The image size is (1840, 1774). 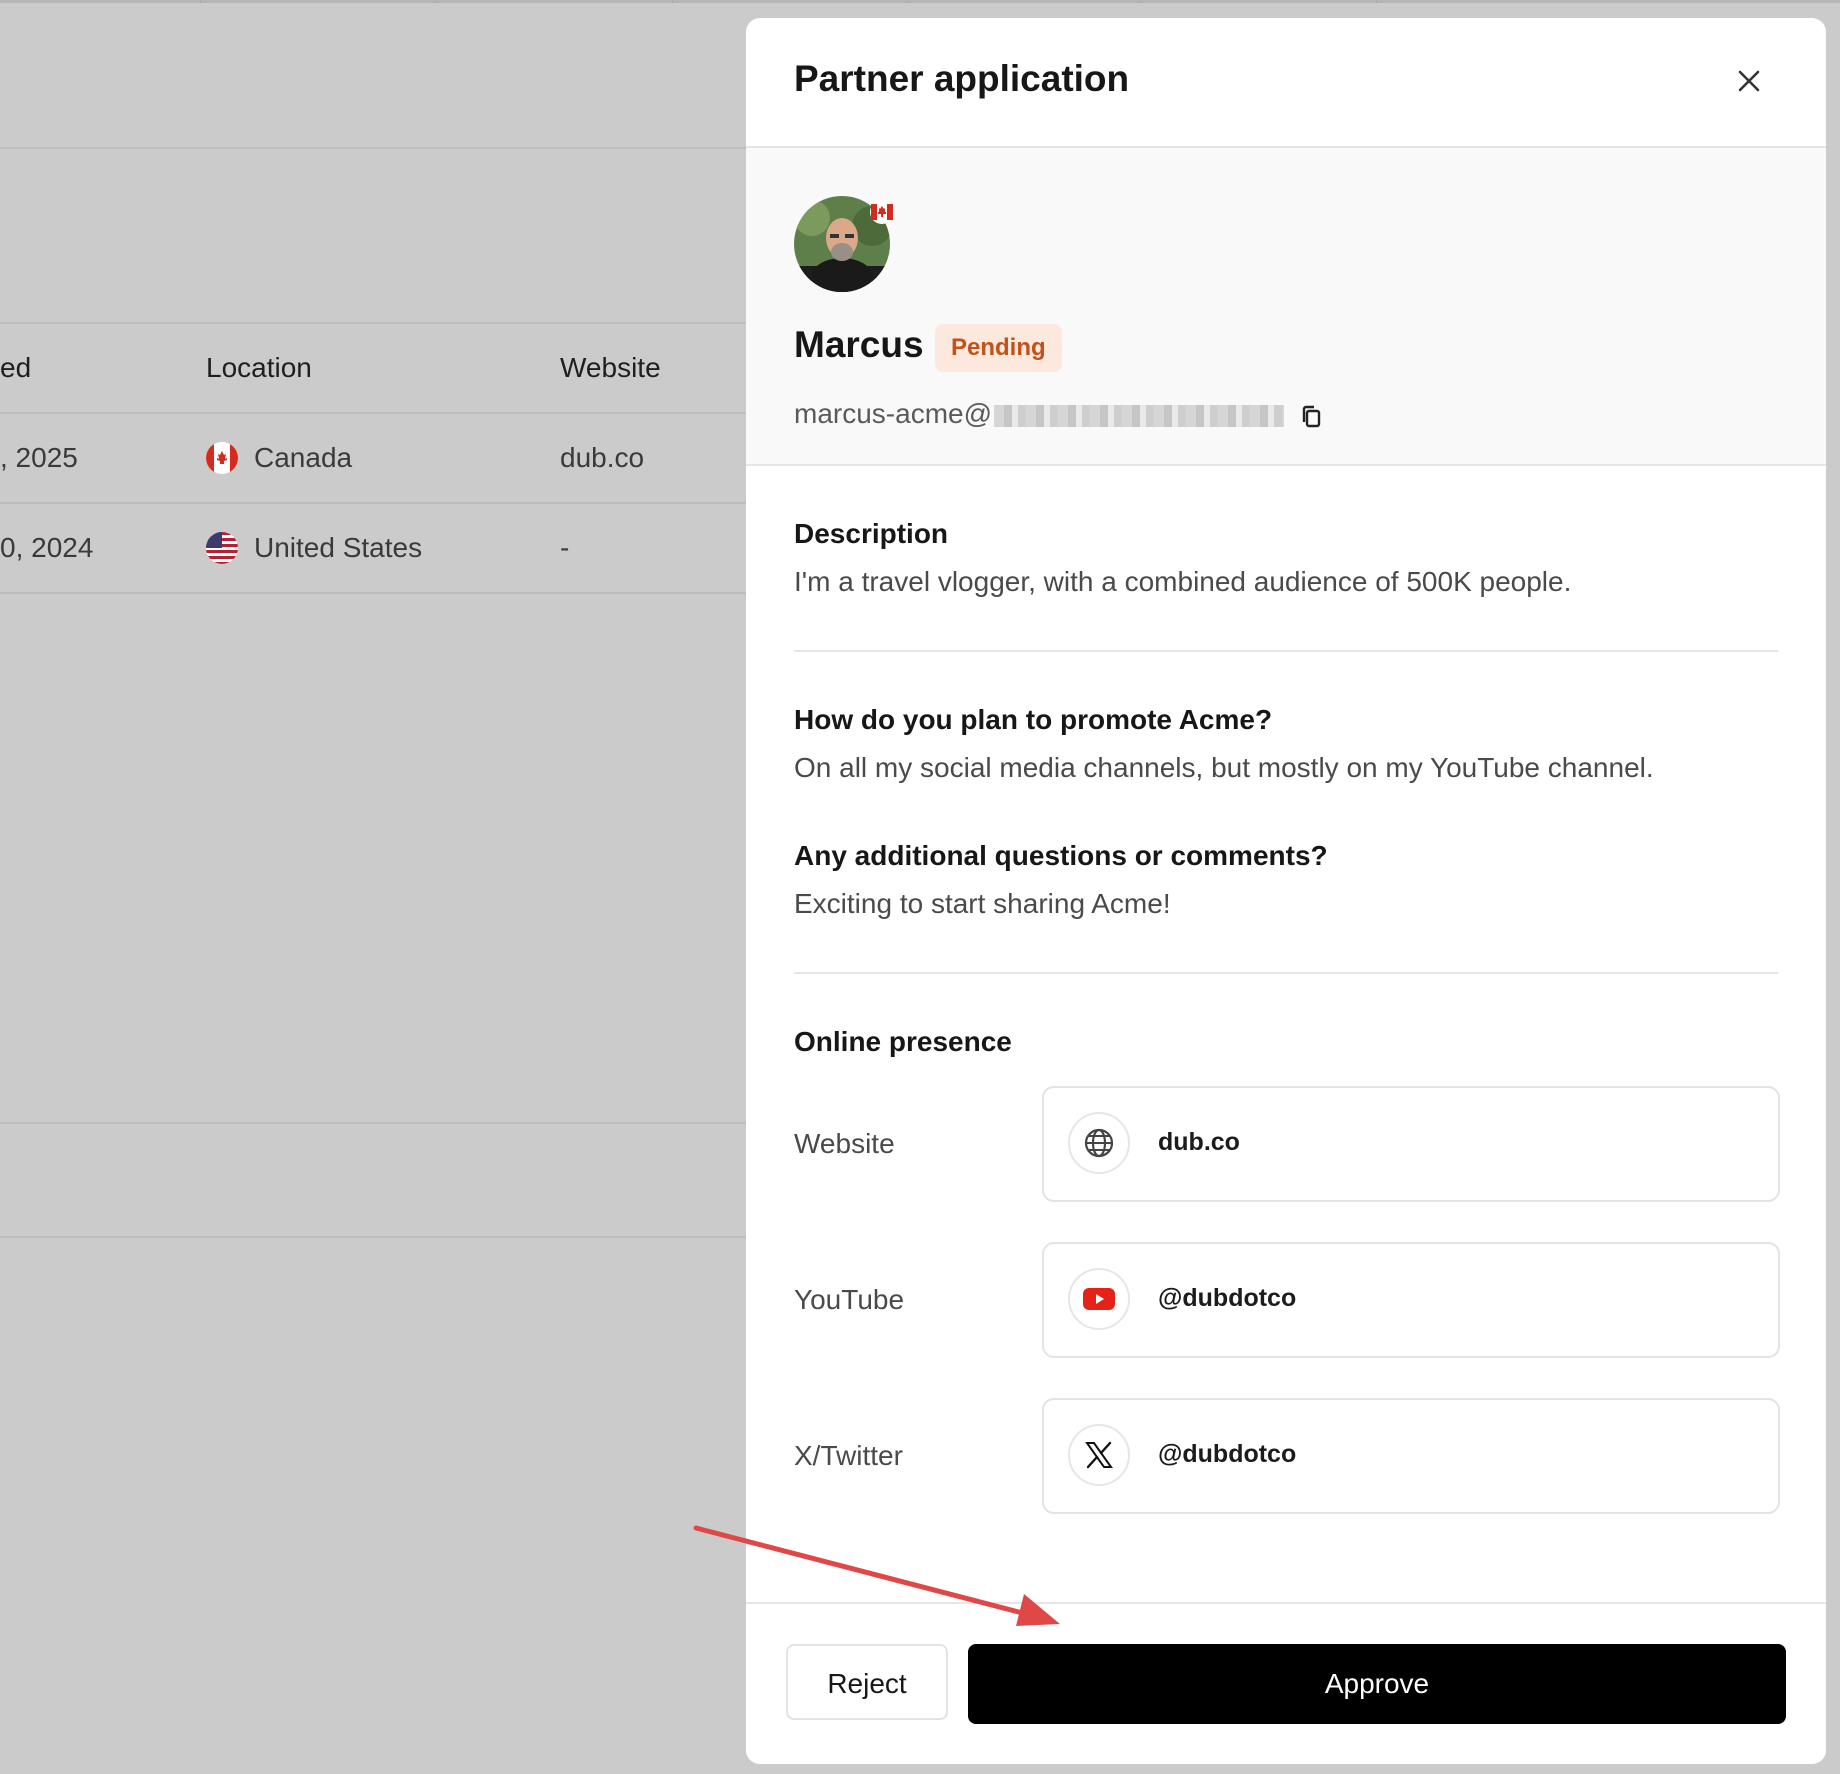 What do you see at coordinates (1227, 1454) in the screenshot?
I see `x-twitter-value: @dubdotco` at bounding box center [1227, 1454].